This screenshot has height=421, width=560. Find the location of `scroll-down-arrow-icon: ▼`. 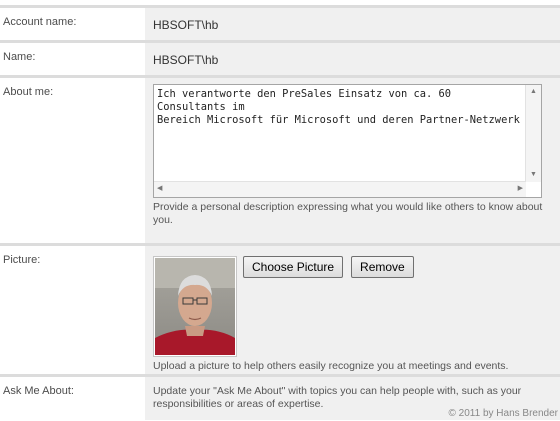

scroll-down-arrow-icon: ▼ is located at coordinates (533, 175).